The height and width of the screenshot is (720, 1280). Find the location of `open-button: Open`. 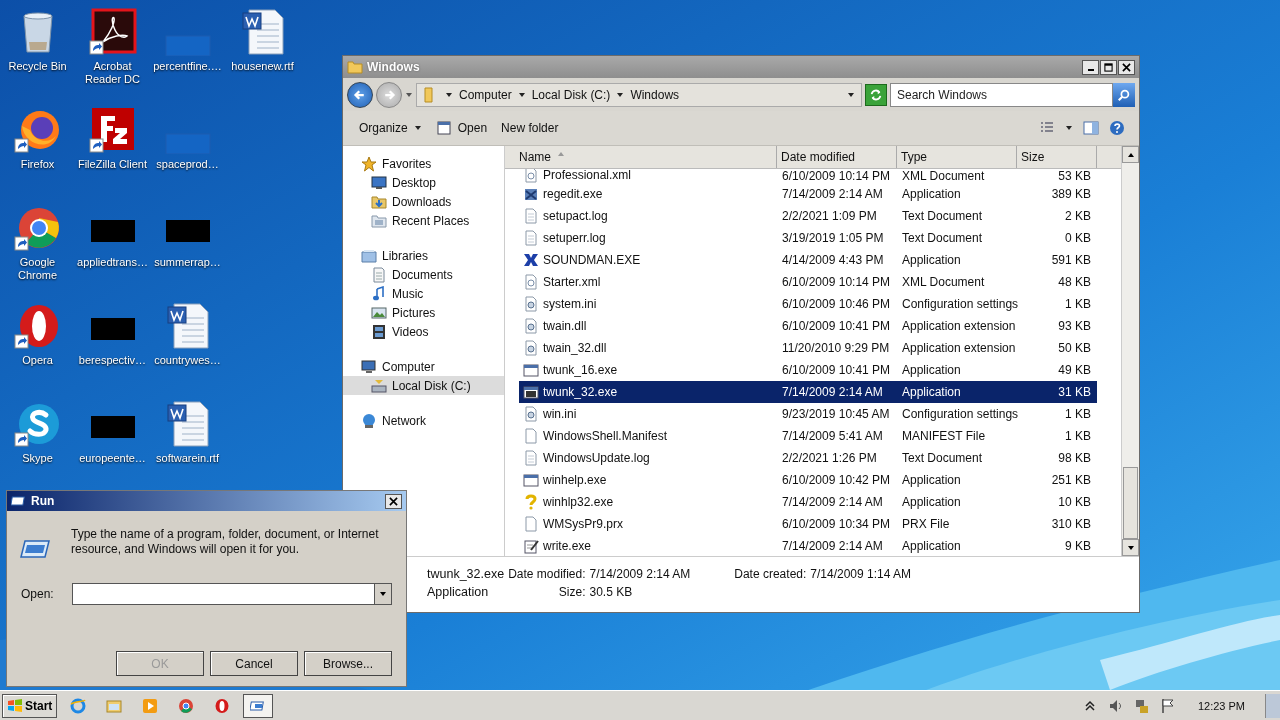

open-button: Open is located at coordinates (461, 128).